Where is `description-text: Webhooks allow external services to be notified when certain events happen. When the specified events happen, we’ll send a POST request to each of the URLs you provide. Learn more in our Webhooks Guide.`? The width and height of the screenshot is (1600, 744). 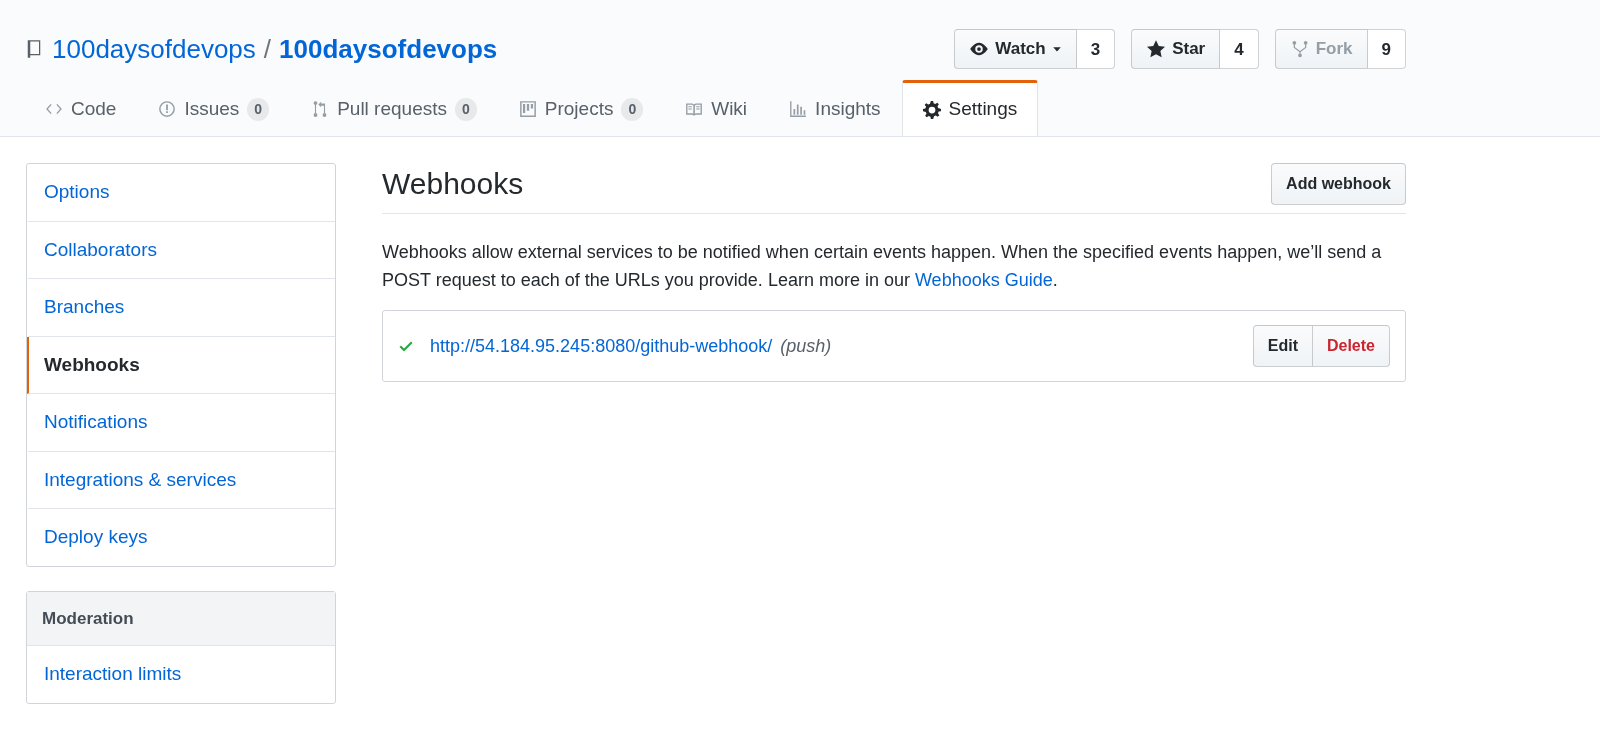 description-text: Webhooks allow external services to be notified when certain events happen. When the specified events happen, we’ll send a POST request to each of the URLs you provide. Learn more in our Webhooks Guide. is located at coordinates (882, 266).